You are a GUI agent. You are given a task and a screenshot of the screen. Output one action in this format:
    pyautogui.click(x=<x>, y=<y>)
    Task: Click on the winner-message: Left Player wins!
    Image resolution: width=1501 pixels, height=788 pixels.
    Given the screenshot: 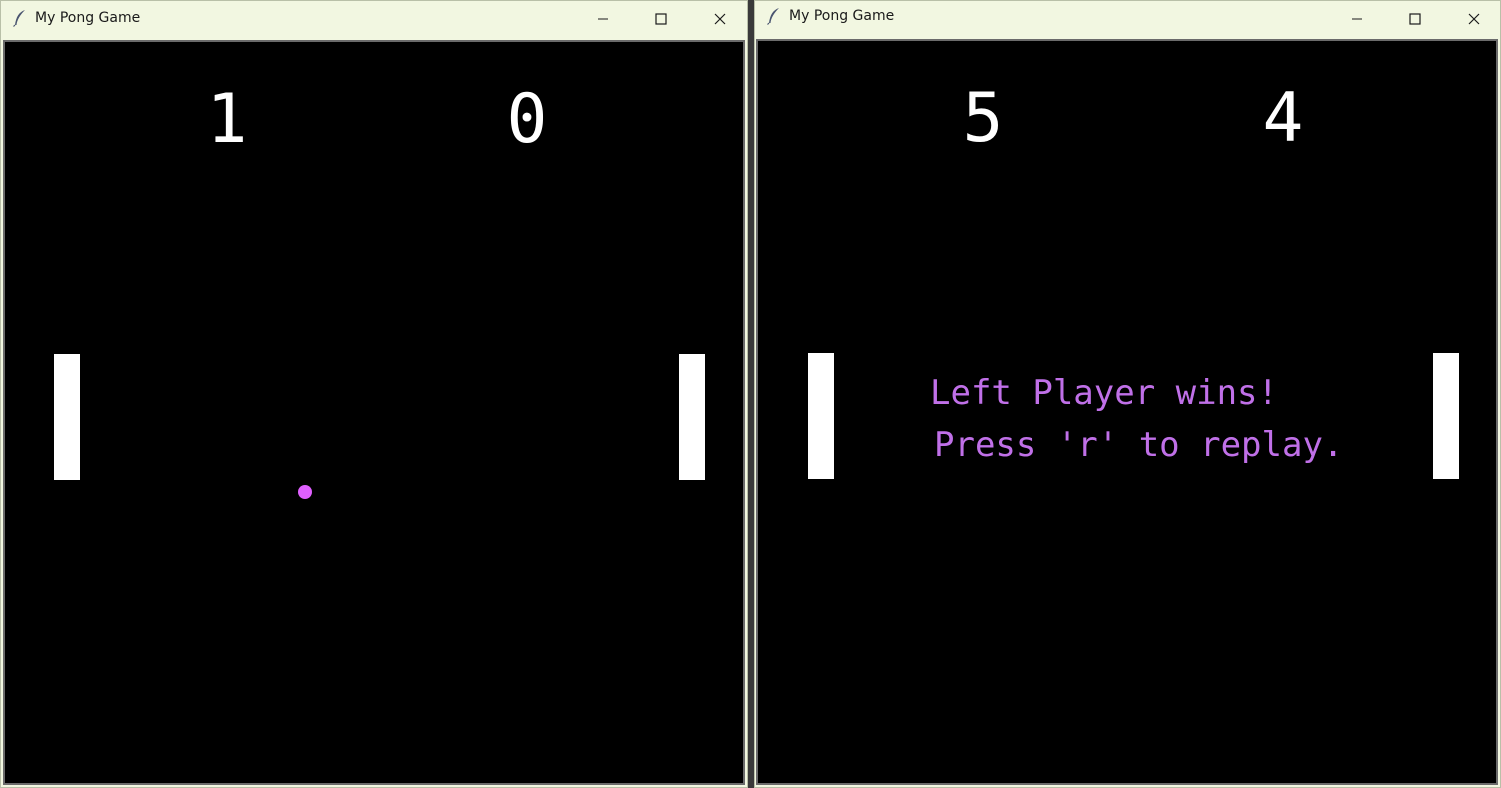 What is the action you would take?
    pyautogui.click(x=1104, y=393)
    